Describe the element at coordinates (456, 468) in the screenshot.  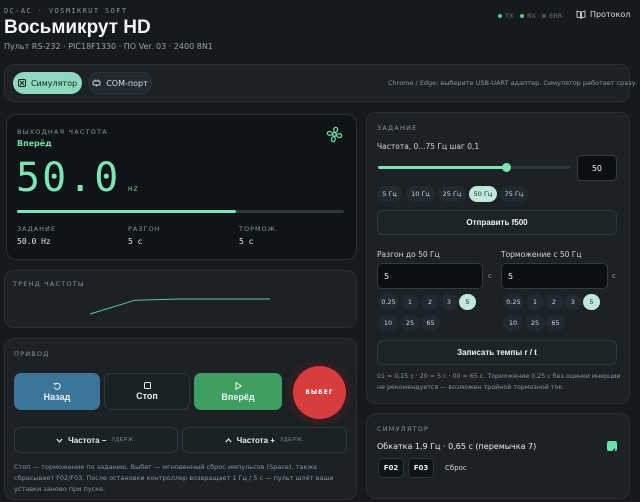
I see `reset-button: Сброс` at that location.